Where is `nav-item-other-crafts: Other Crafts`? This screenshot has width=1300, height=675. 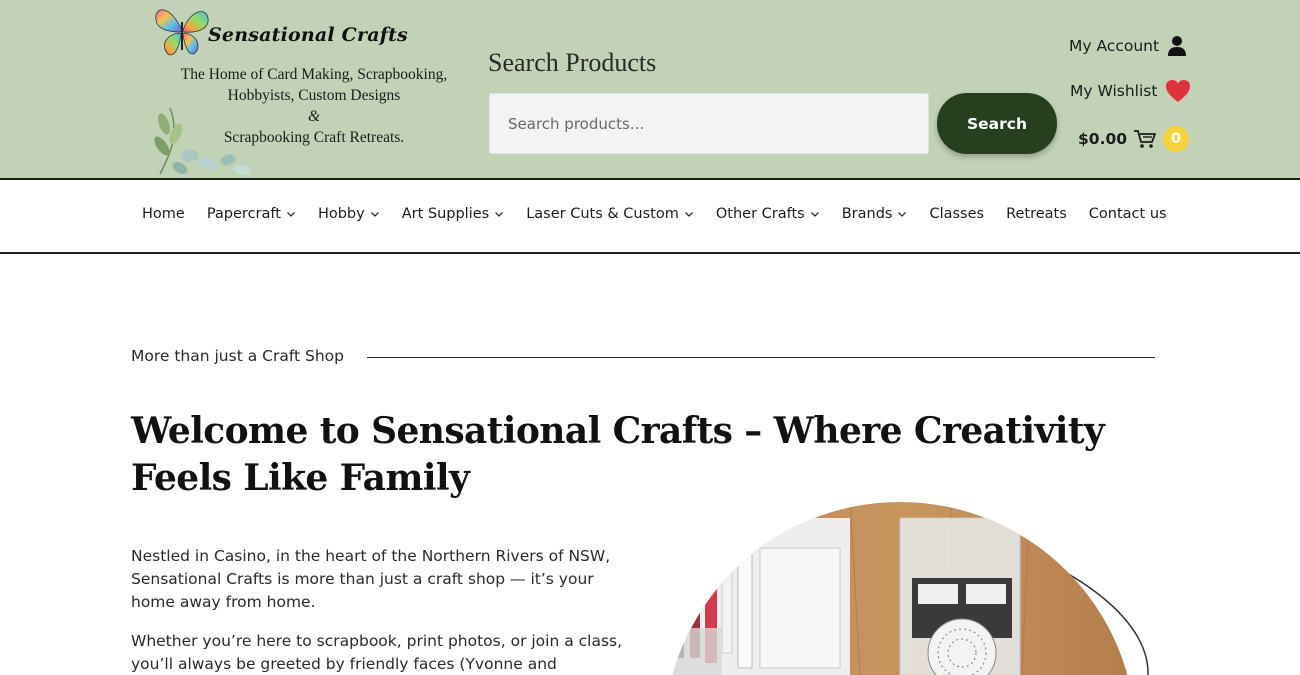
nav-item-other-crafts: Other Crafts is located at coordinates (768, 214).